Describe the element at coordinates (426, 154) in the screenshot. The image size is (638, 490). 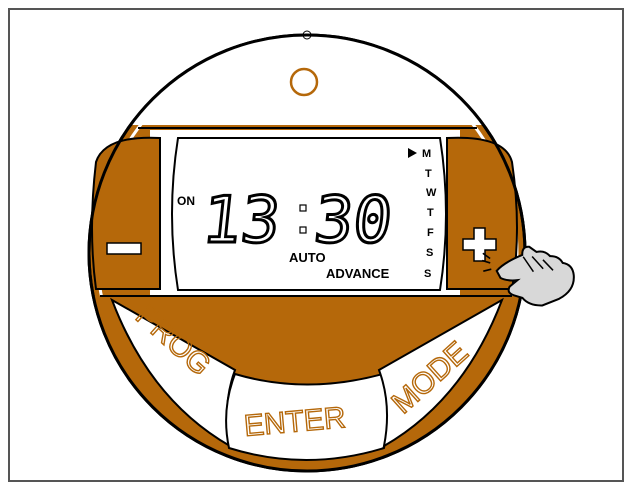
I see `lcd-day: M` at that location.